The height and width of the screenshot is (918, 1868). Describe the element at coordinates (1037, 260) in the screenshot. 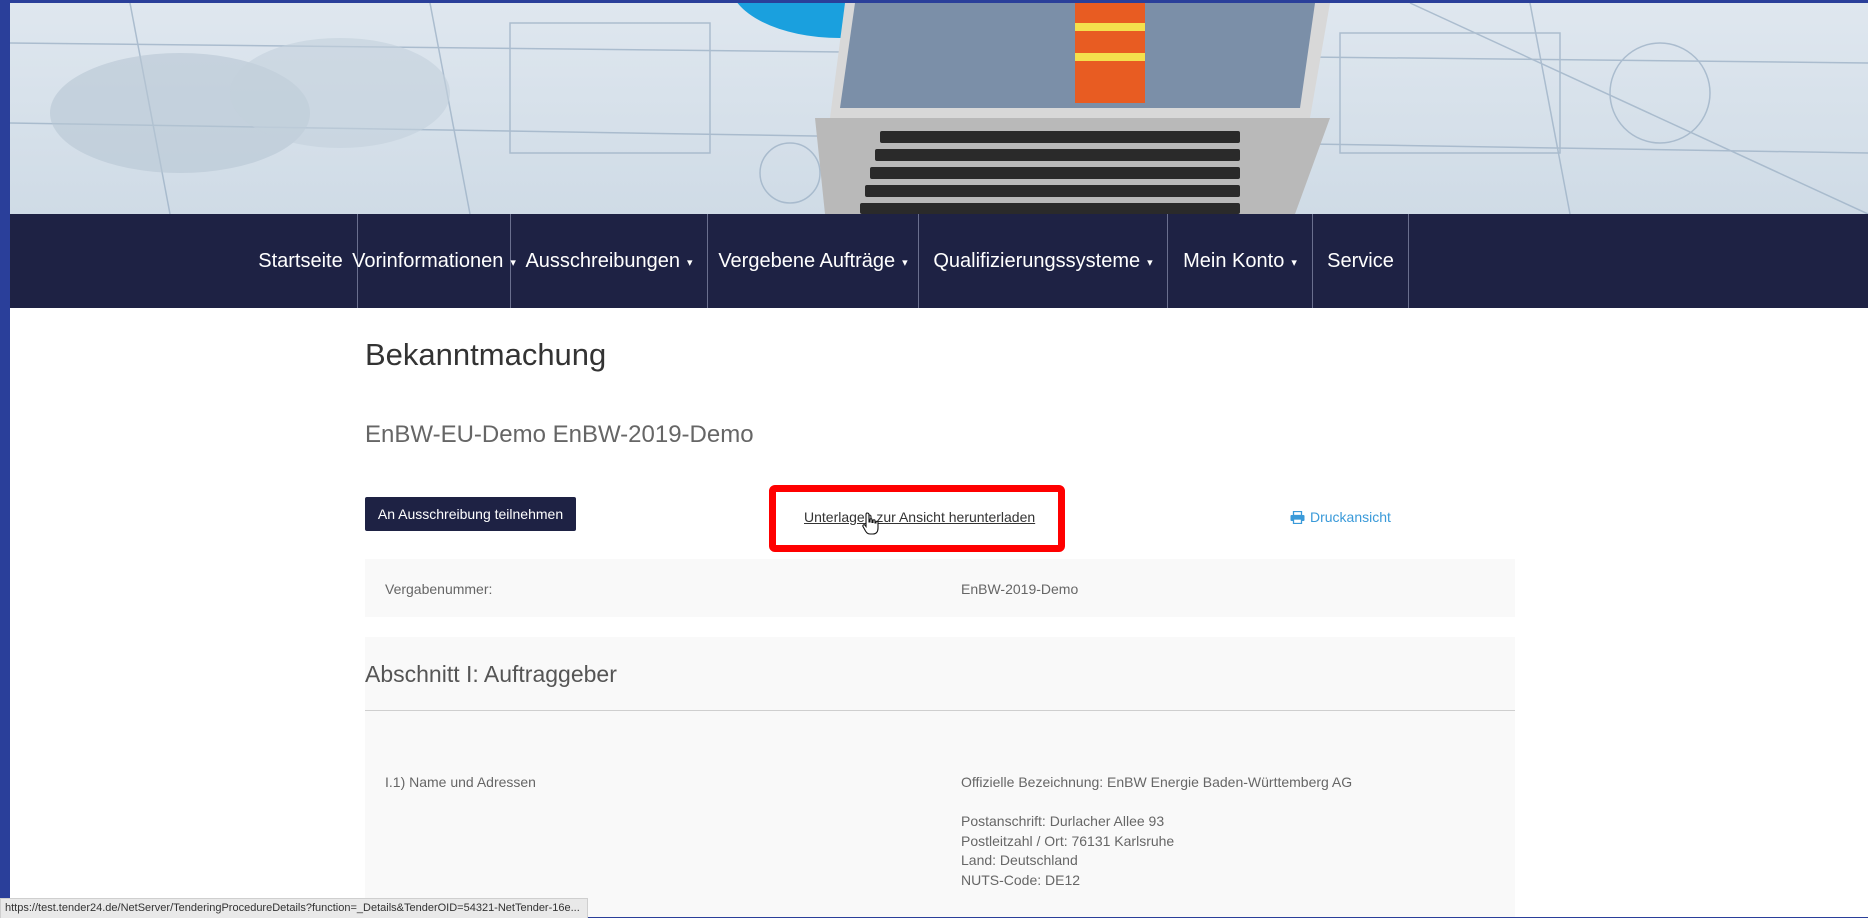

I see `nav-item-label: Qualifizierungssysteme` at that location.